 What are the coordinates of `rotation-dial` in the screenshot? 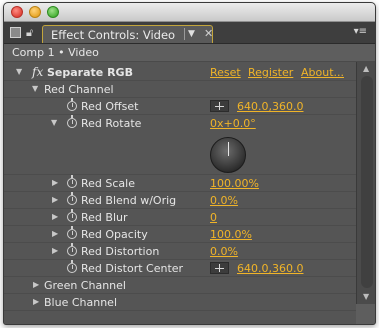 It's located at (228, 155).